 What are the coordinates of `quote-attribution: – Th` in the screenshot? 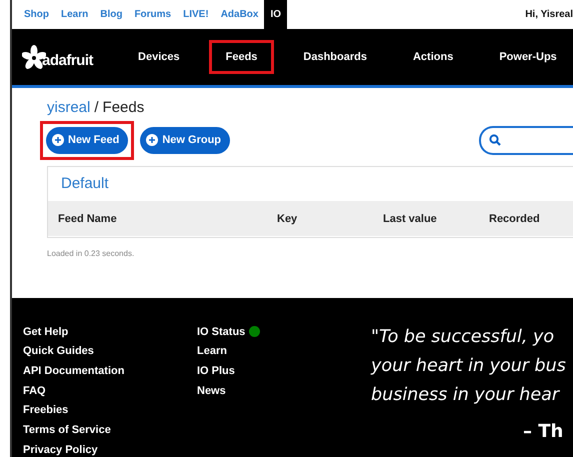 It's located at (543, 431).